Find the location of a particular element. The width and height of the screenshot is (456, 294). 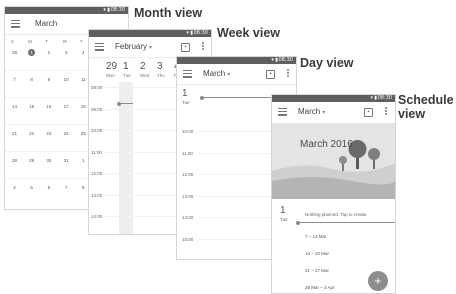

caption-schedule-view: Schedule view is located at coordinates (426, 107).